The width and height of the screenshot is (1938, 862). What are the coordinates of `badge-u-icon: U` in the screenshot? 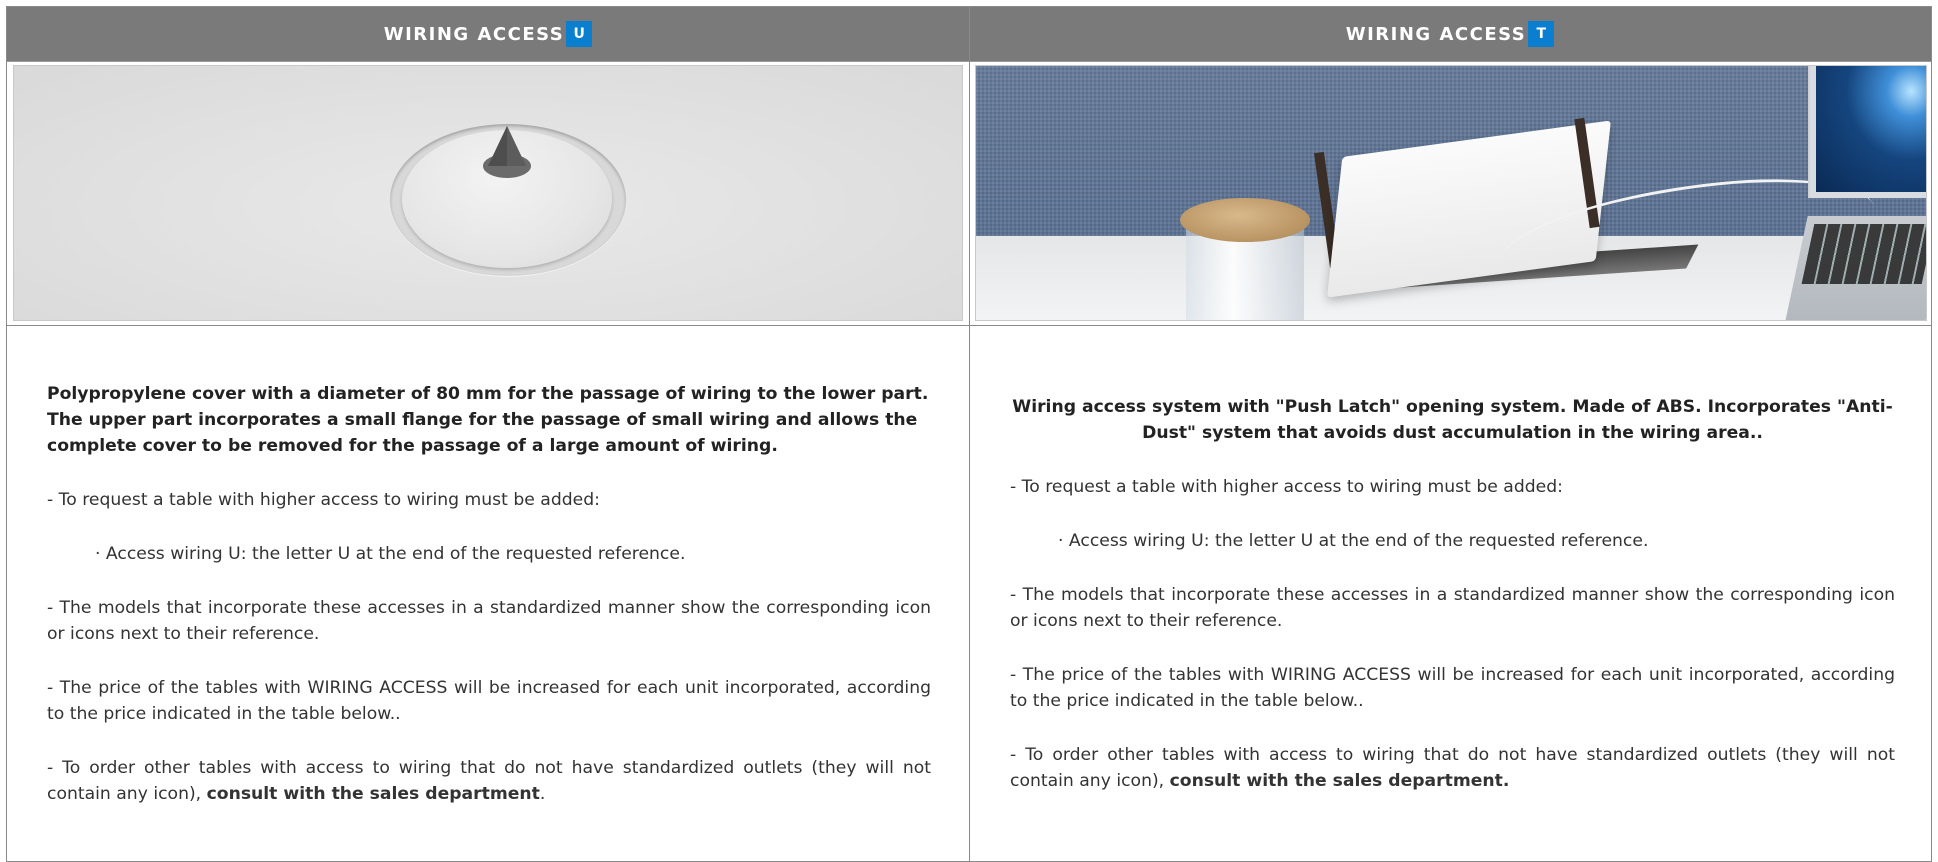 It's located at (579, 34).